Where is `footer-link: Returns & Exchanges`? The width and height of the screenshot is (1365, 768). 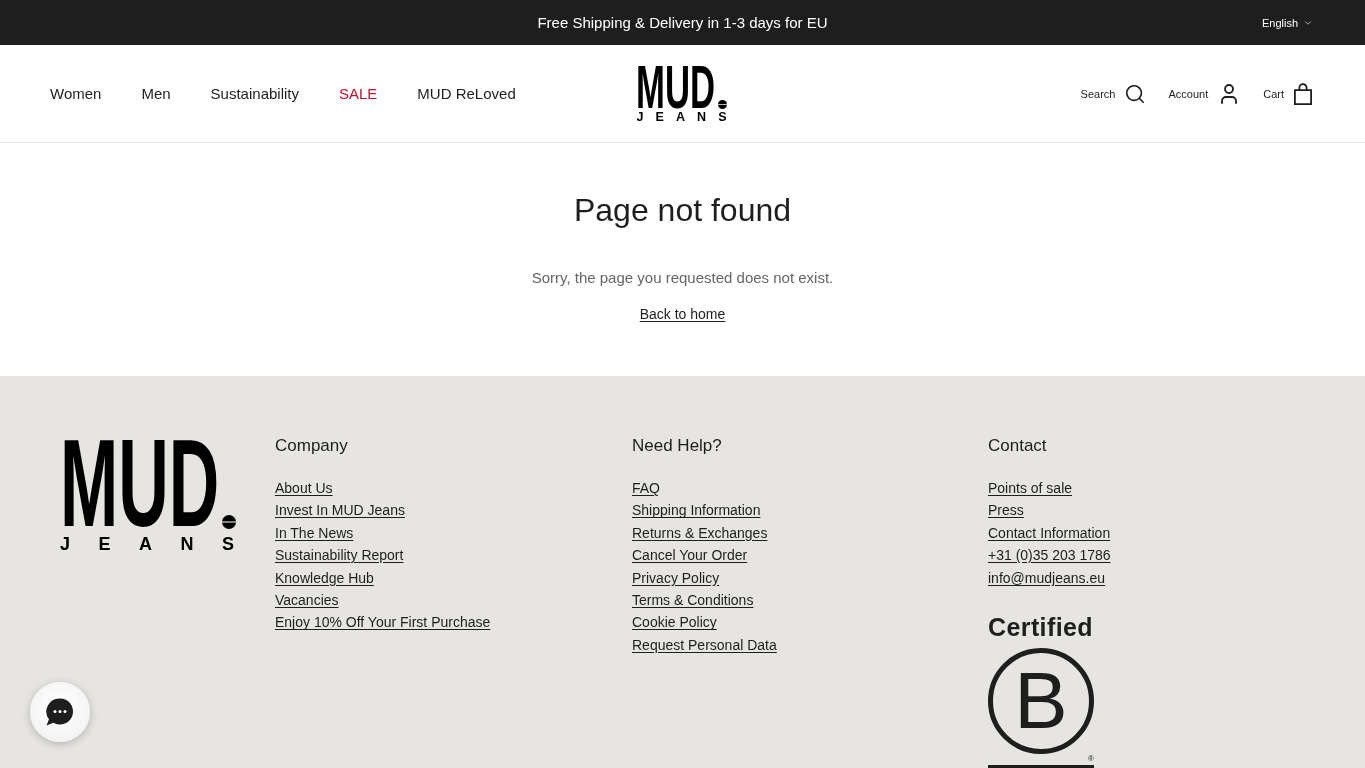
footer-link: Returns & Exchanges is located at coordinates (700, 533).